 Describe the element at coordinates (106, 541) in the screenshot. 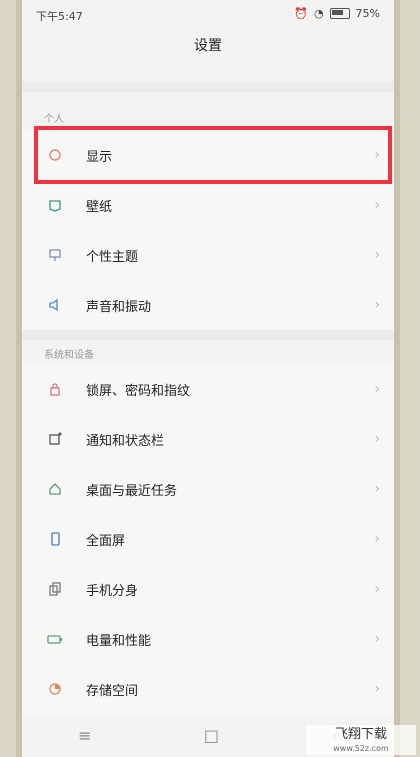

I see `settings-item-label: 全面屏` at that location.